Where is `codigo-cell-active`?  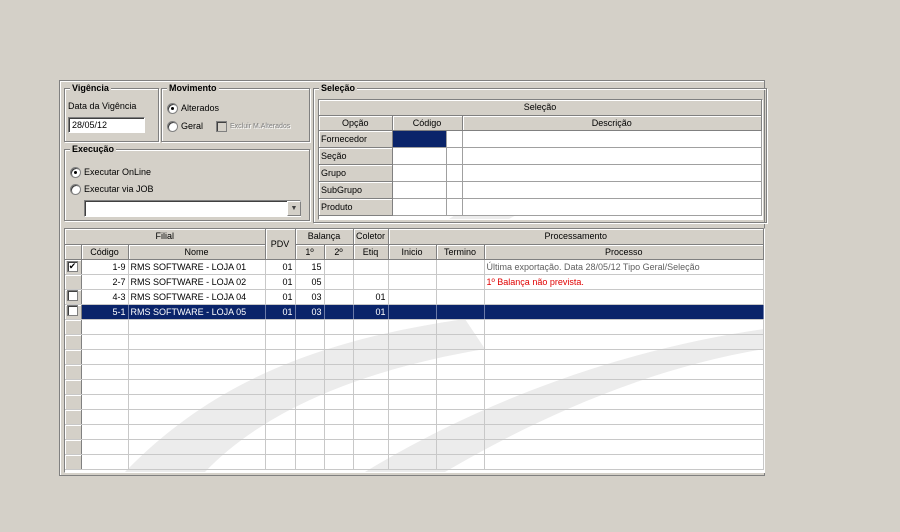
codigo-cell-active is located at coordinates (419, 139).